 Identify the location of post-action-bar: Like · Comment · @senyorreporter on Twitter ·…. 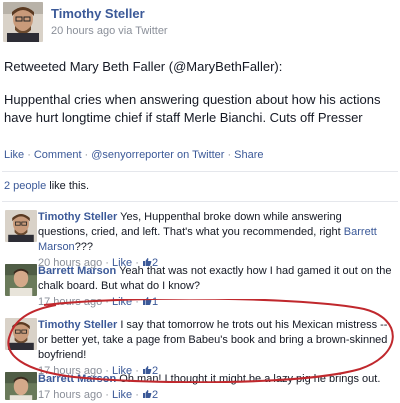
(134, 155).